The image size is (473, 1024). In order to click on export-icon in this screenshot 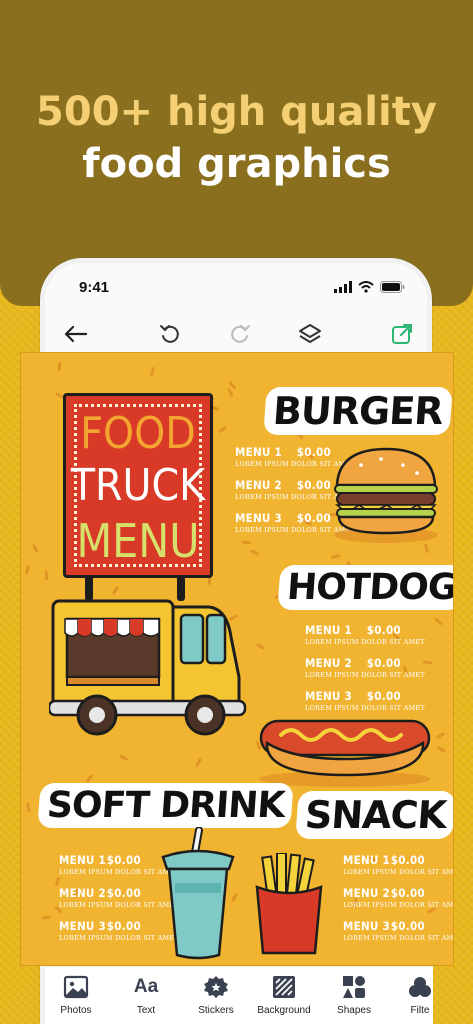, I will do `click(402, 334)`.